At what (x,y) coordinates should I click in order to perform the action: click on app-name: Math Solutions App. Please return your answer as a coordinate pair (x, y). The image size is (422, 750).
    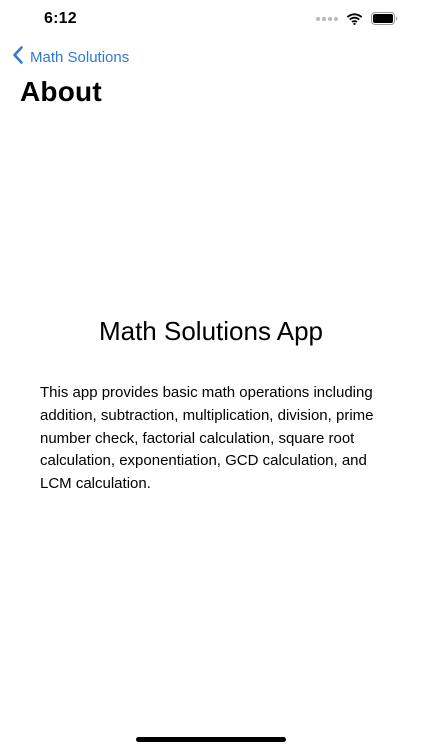
    Looking at the image, I should click on (211, 331).